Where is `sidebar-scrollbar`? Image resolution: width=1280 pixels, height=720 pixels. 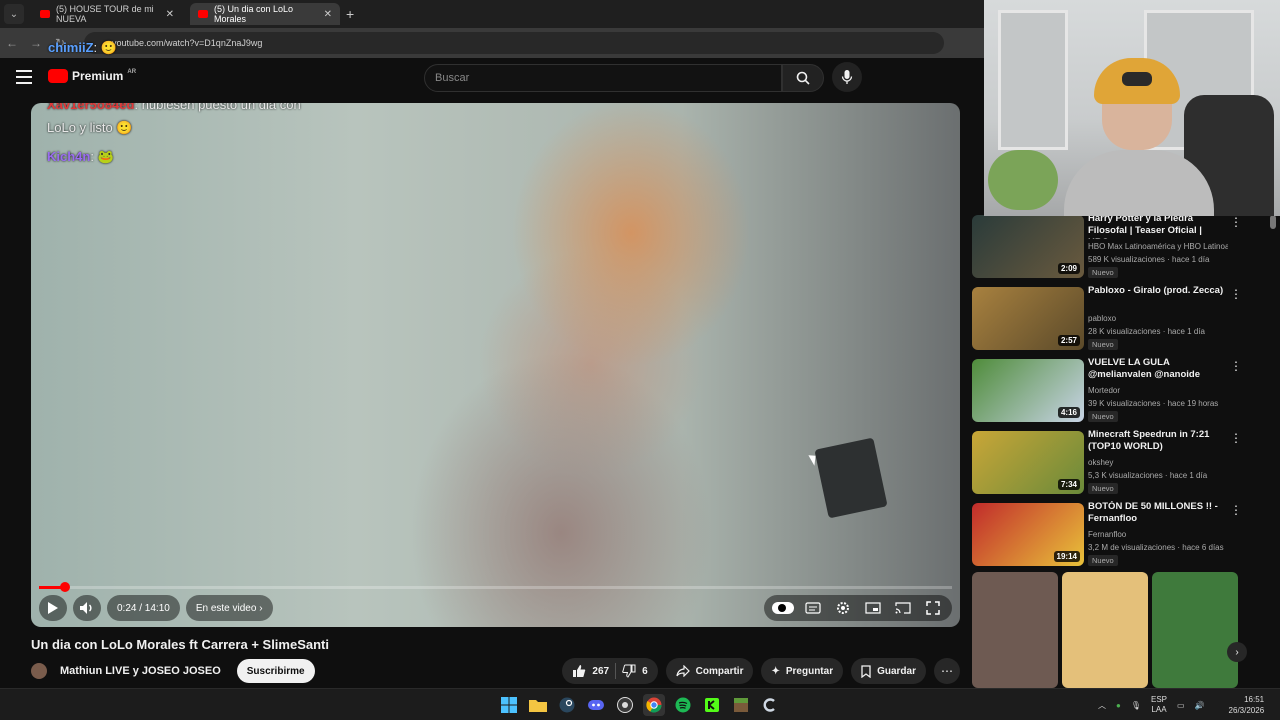 sidebar-scrollbar is located at coordinates (1273, 222).